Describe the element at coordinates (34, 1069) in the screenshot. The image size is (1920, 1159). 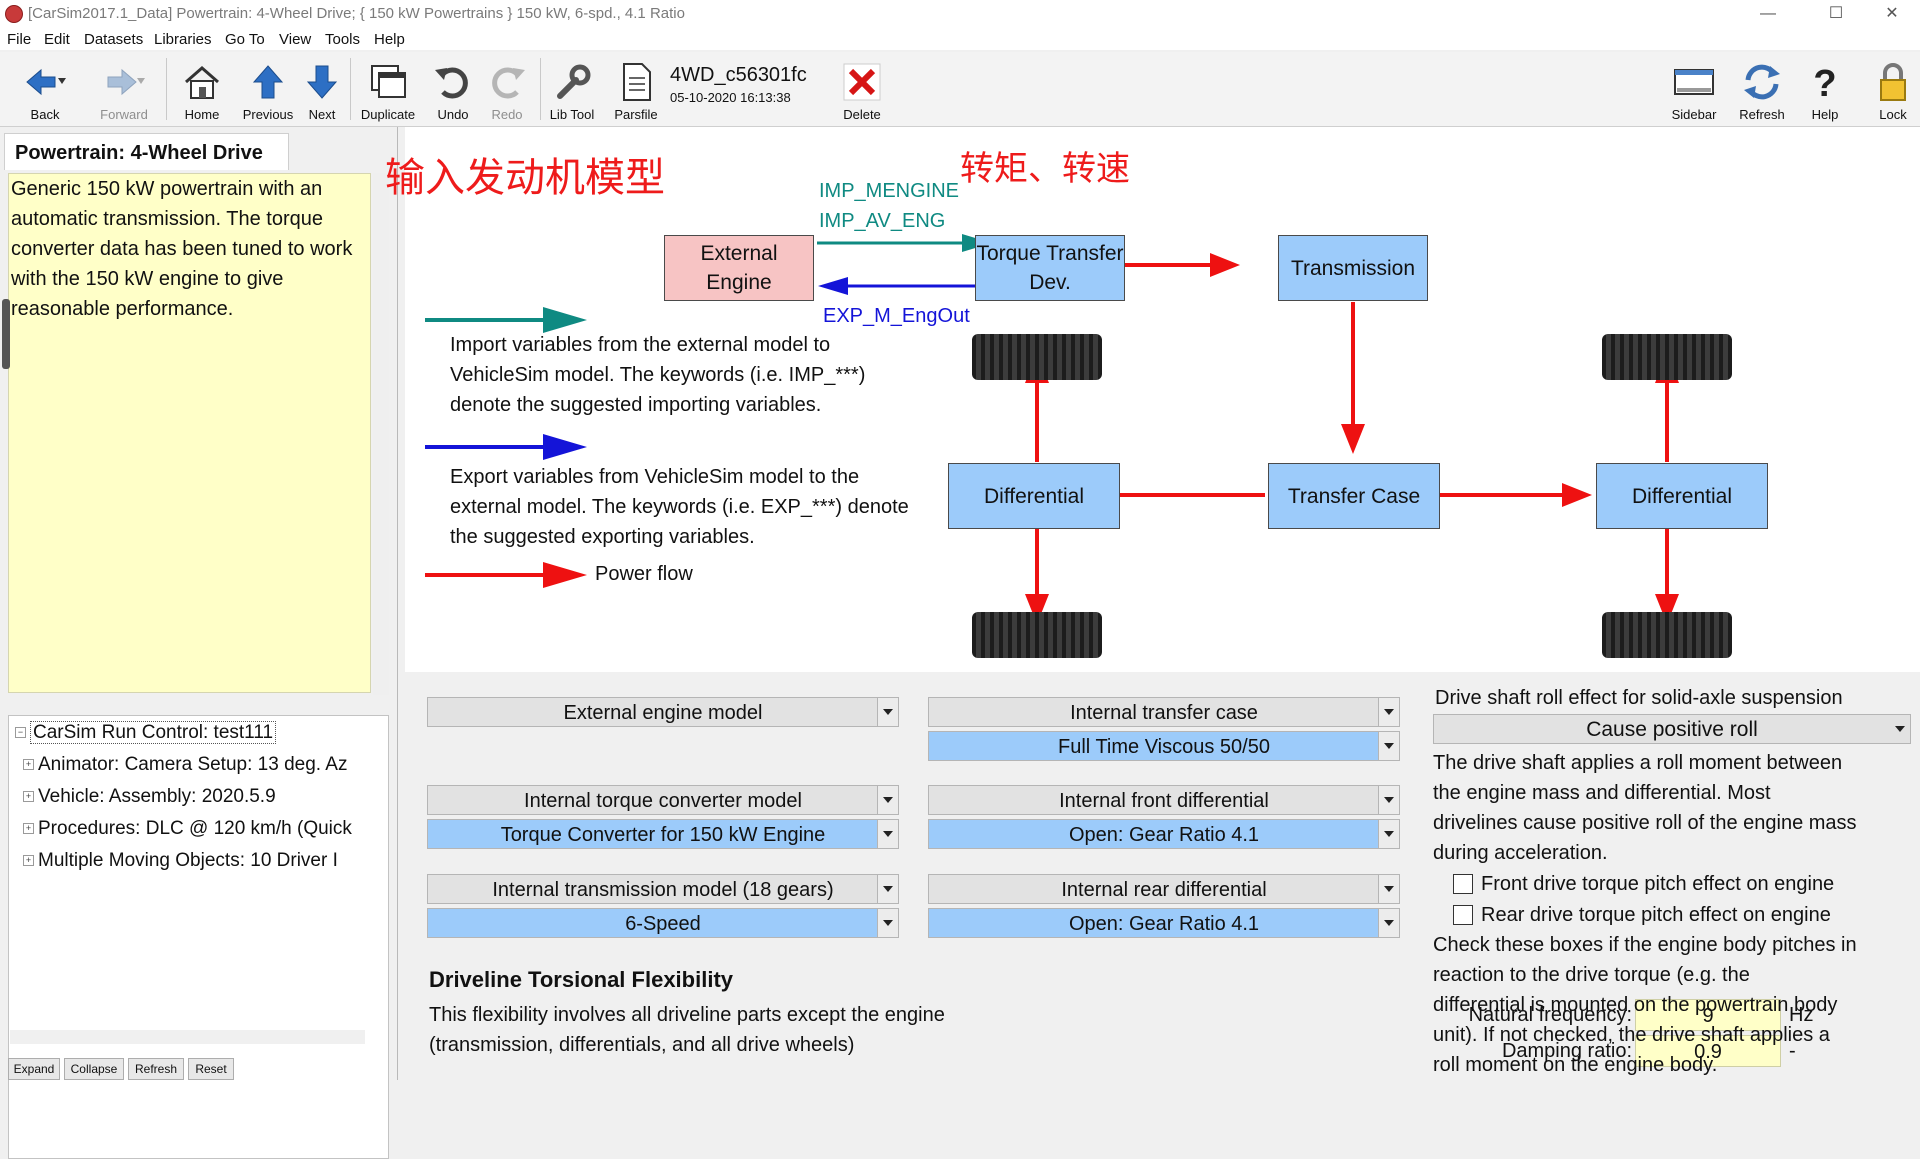
I see `expand-button: Expand` at that location.